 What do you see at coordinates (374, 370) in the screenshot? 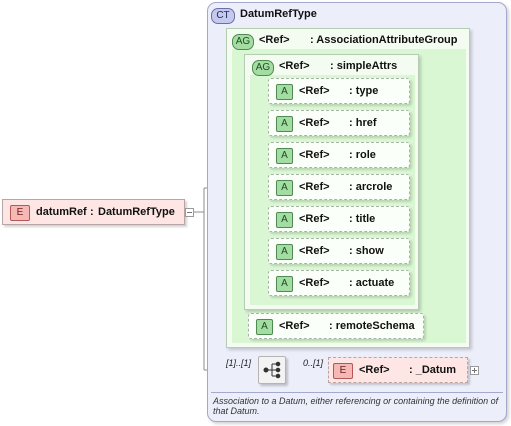
I see `element-ref: <Ref>` at bounding box center [374, 370].